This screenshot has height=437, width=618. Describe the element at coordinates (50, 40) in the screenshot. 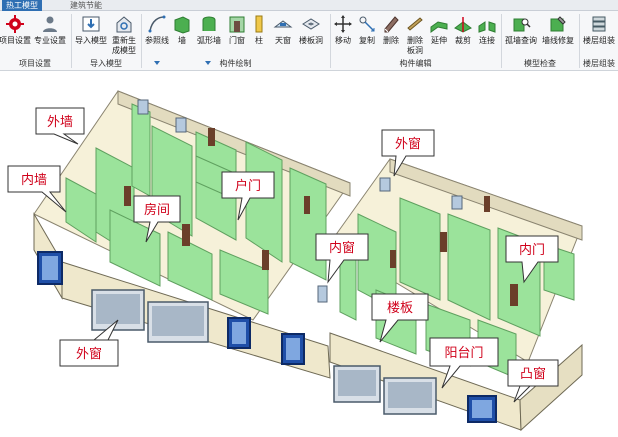

I see `professional-settings-label: 专业设置` at that location.